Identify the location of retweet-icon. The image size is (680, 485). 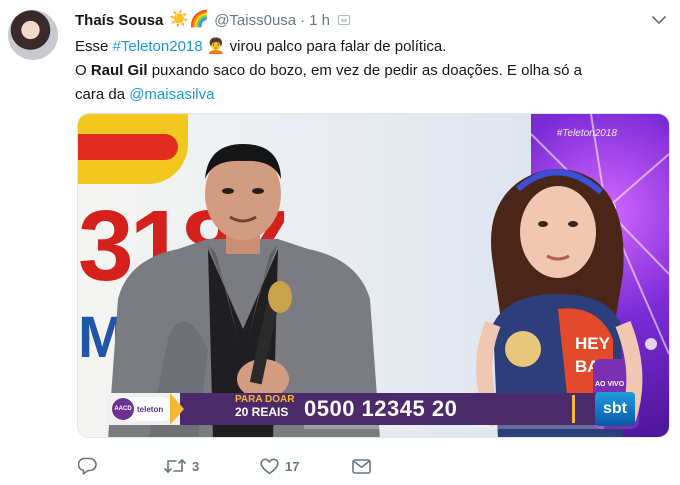
(175, 466).